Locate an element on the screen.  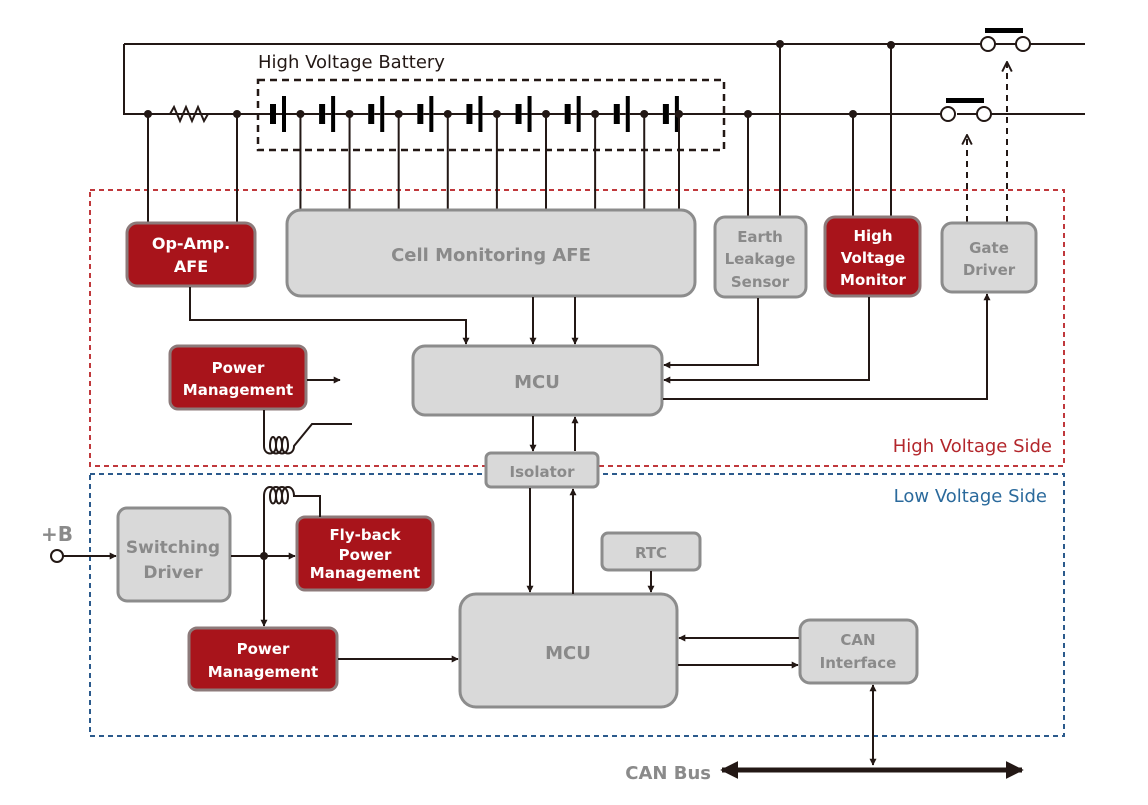
svg-text: Cell Monitoring AFE is located at coordinates (491, 255).